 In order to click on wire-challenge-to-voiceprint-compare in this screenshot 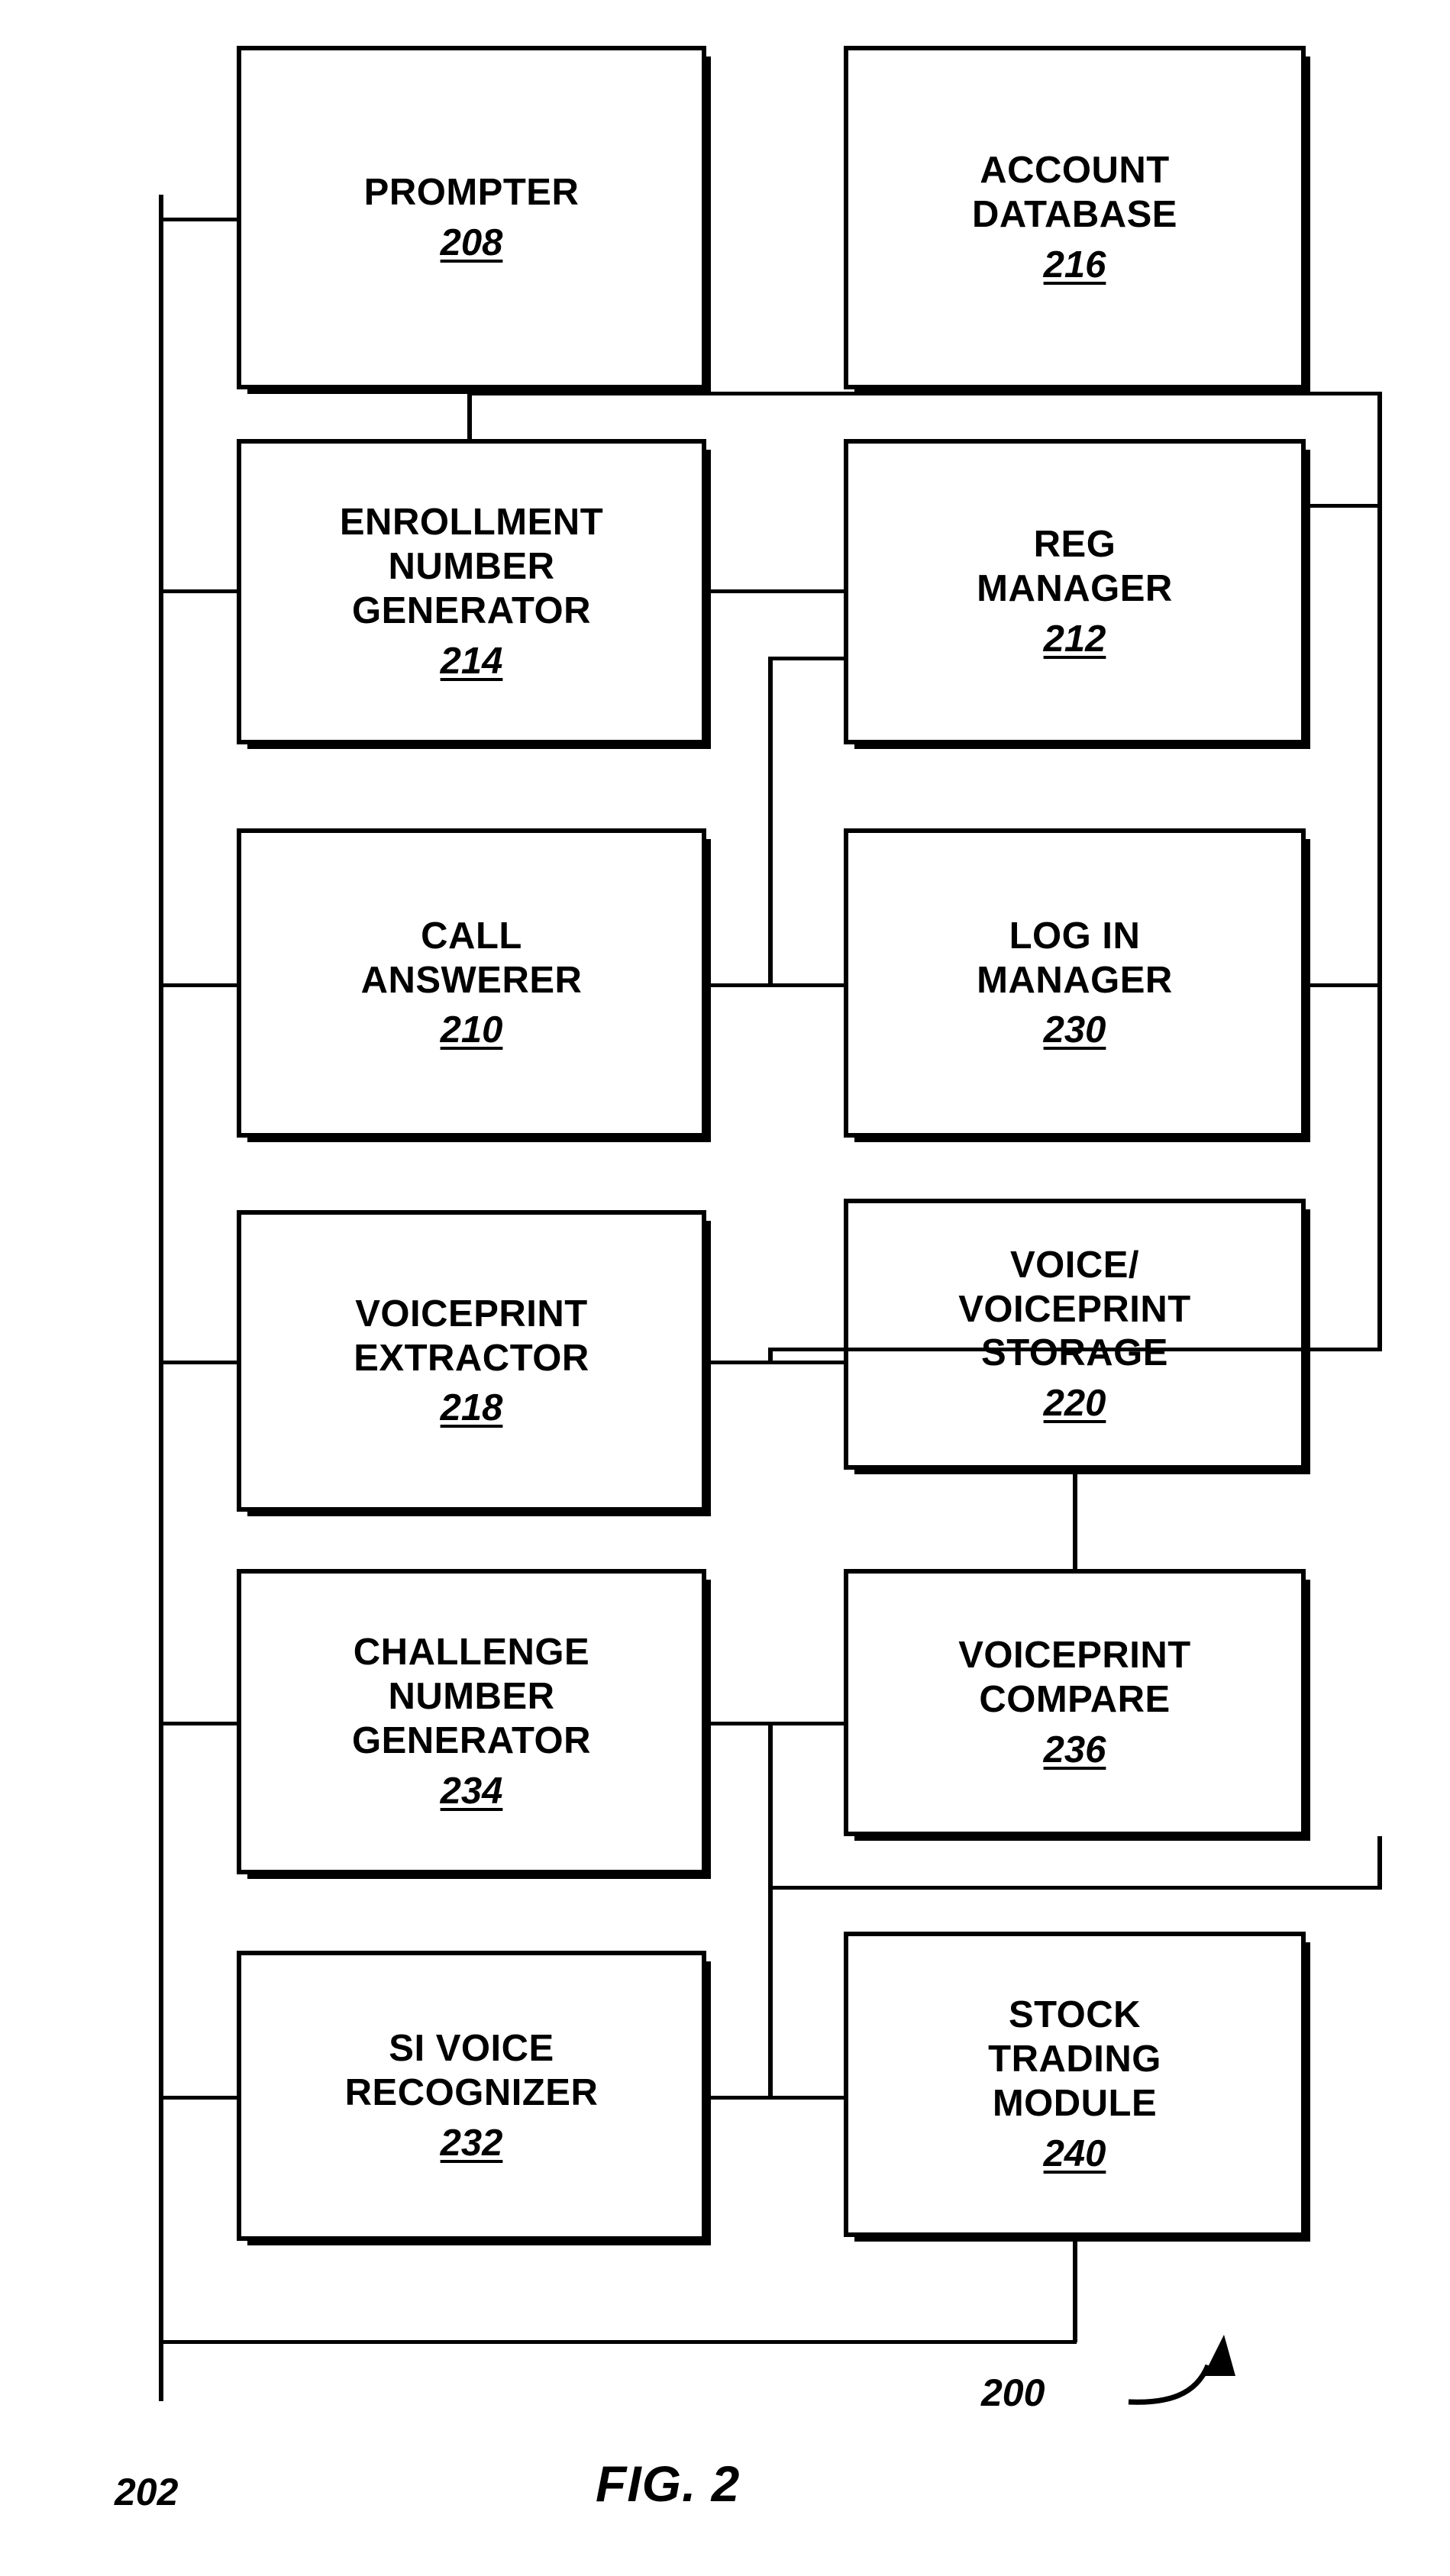, I will do `click(775, 1723)`.